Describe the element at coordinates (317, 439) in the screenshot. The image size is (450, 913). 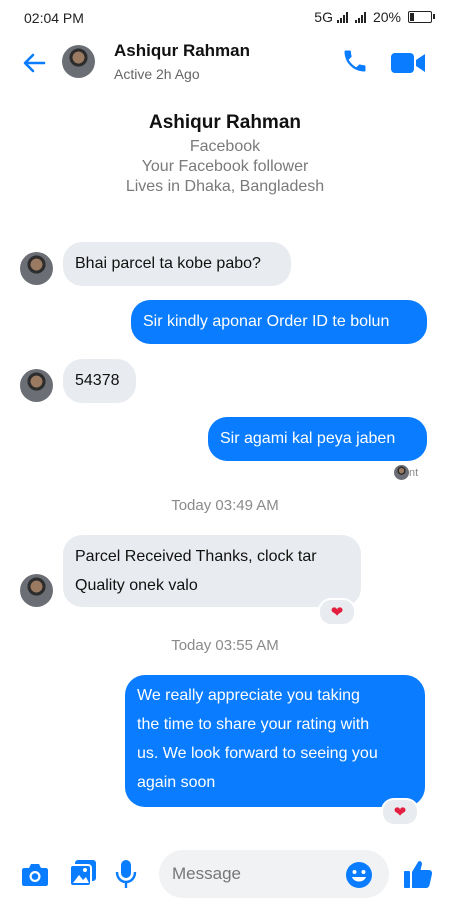
I see `outgoing-message: Sir agami kal peya jaben` at that location.